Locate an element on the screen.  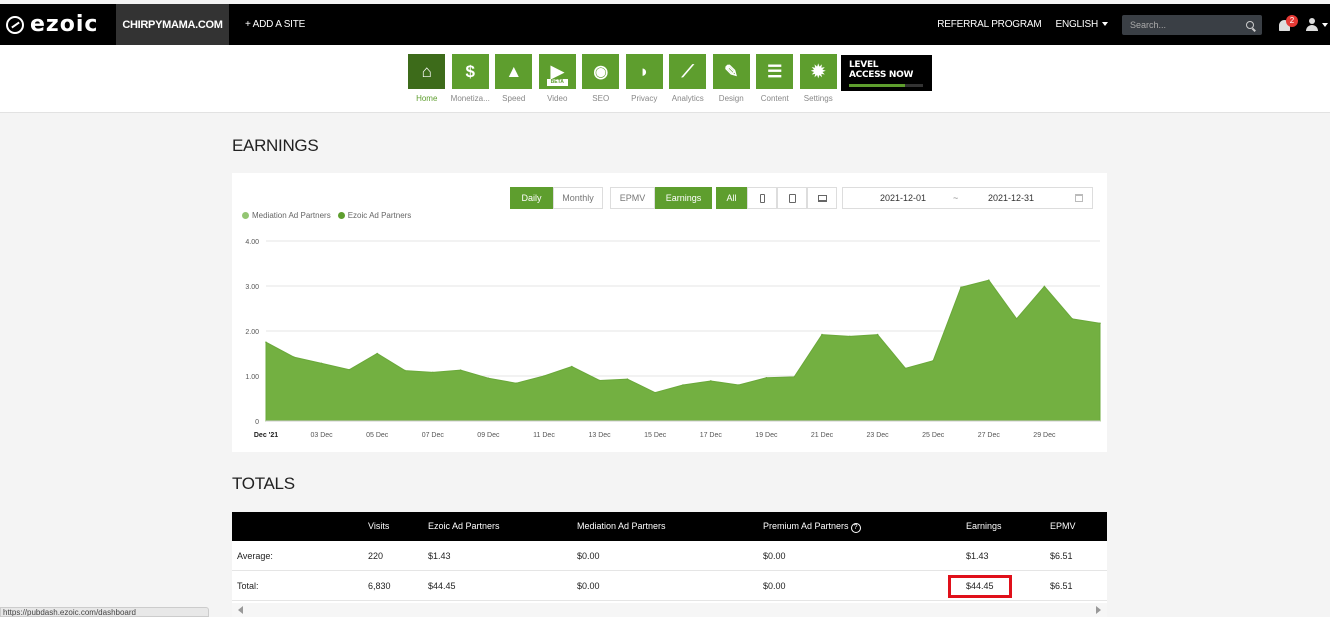
search-icon is located at coordinates (1250, 24).